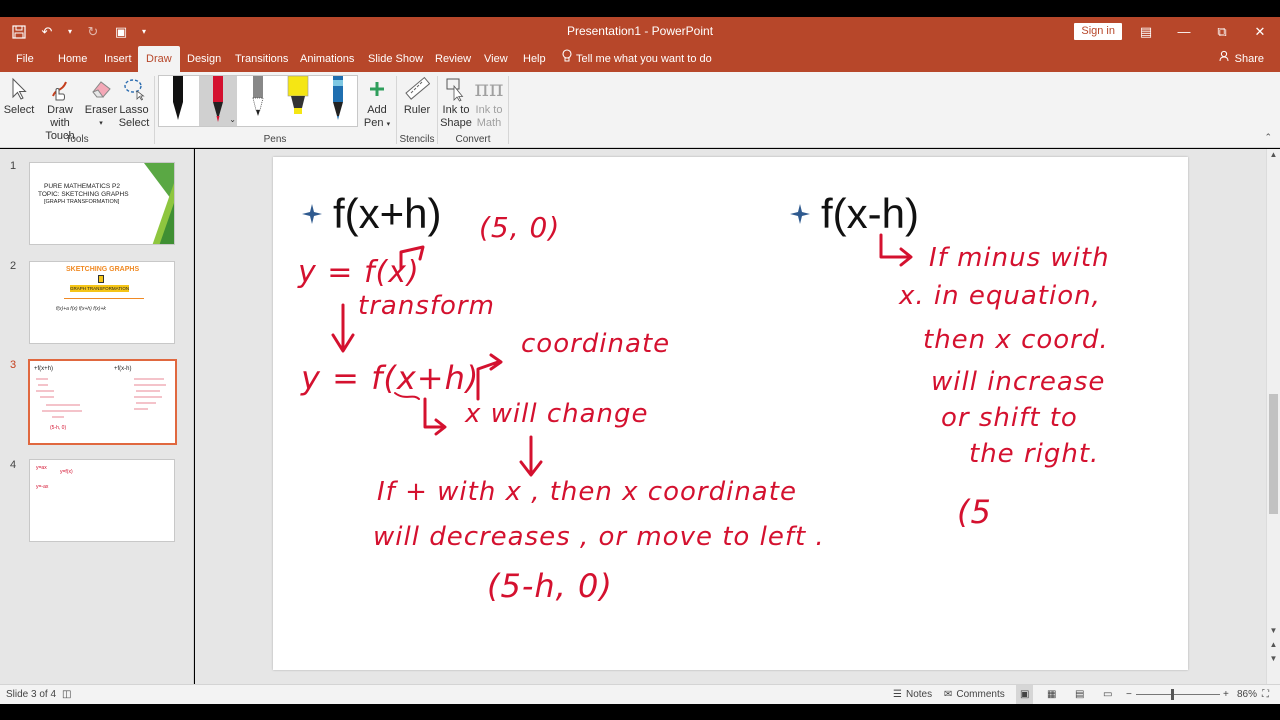  Describe the element at coordinates (1273, 659) in the screenshot. I see `next-slide-icon: ▼` at that location.